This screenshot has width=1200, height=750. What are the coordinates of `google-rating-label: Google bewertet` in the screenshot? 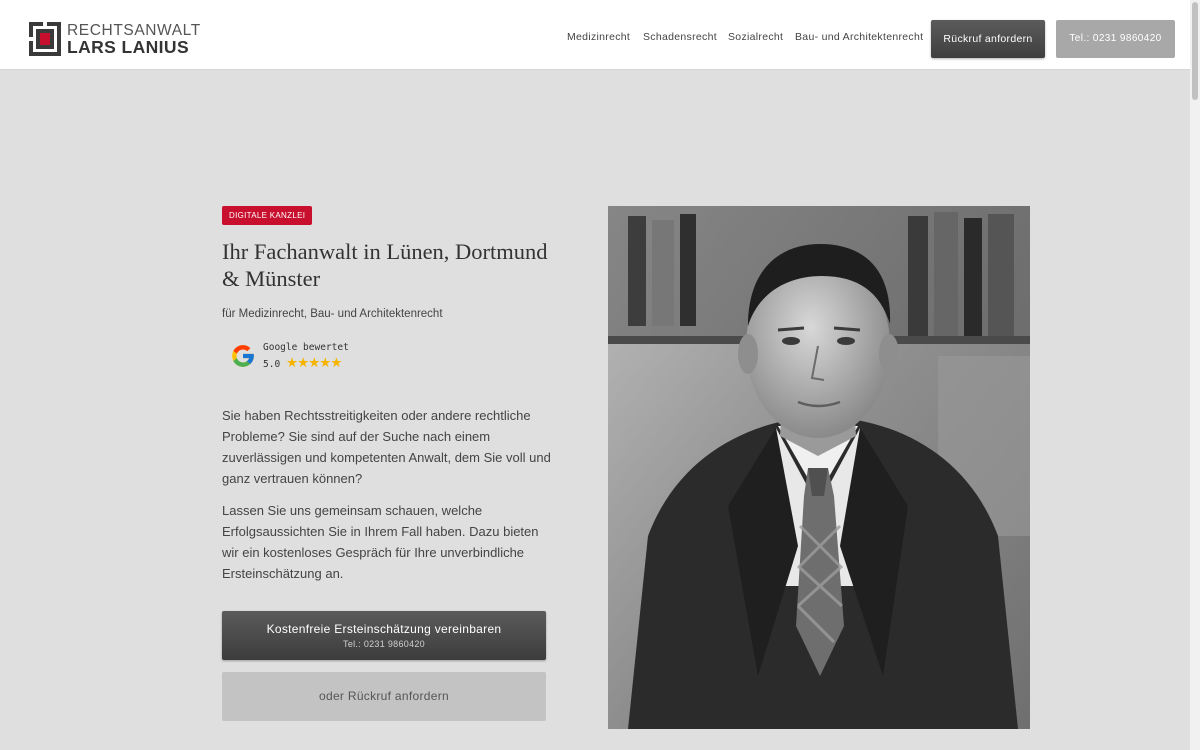 It's located at (306, 347).